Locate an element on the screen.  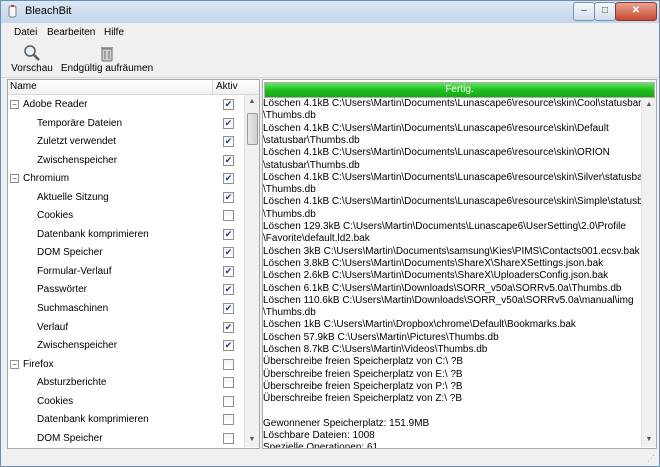
log-line: Löschbare Dateien: 1008 is located at coordinates (319, 436).